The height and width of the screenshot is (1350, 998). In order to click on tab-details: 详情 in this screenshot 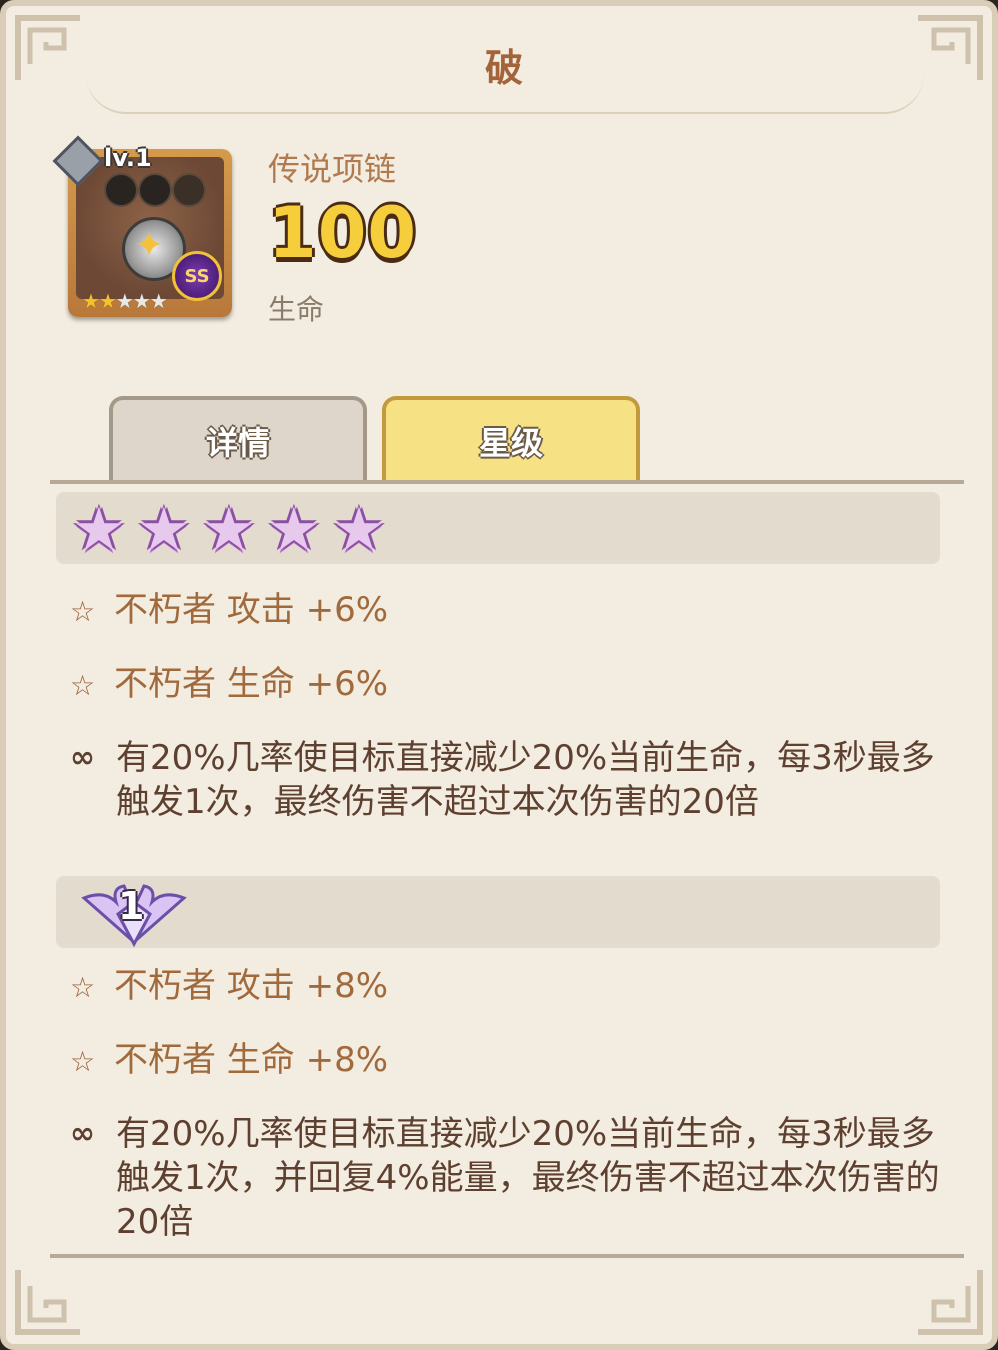, I will do `click(238, 439)`.